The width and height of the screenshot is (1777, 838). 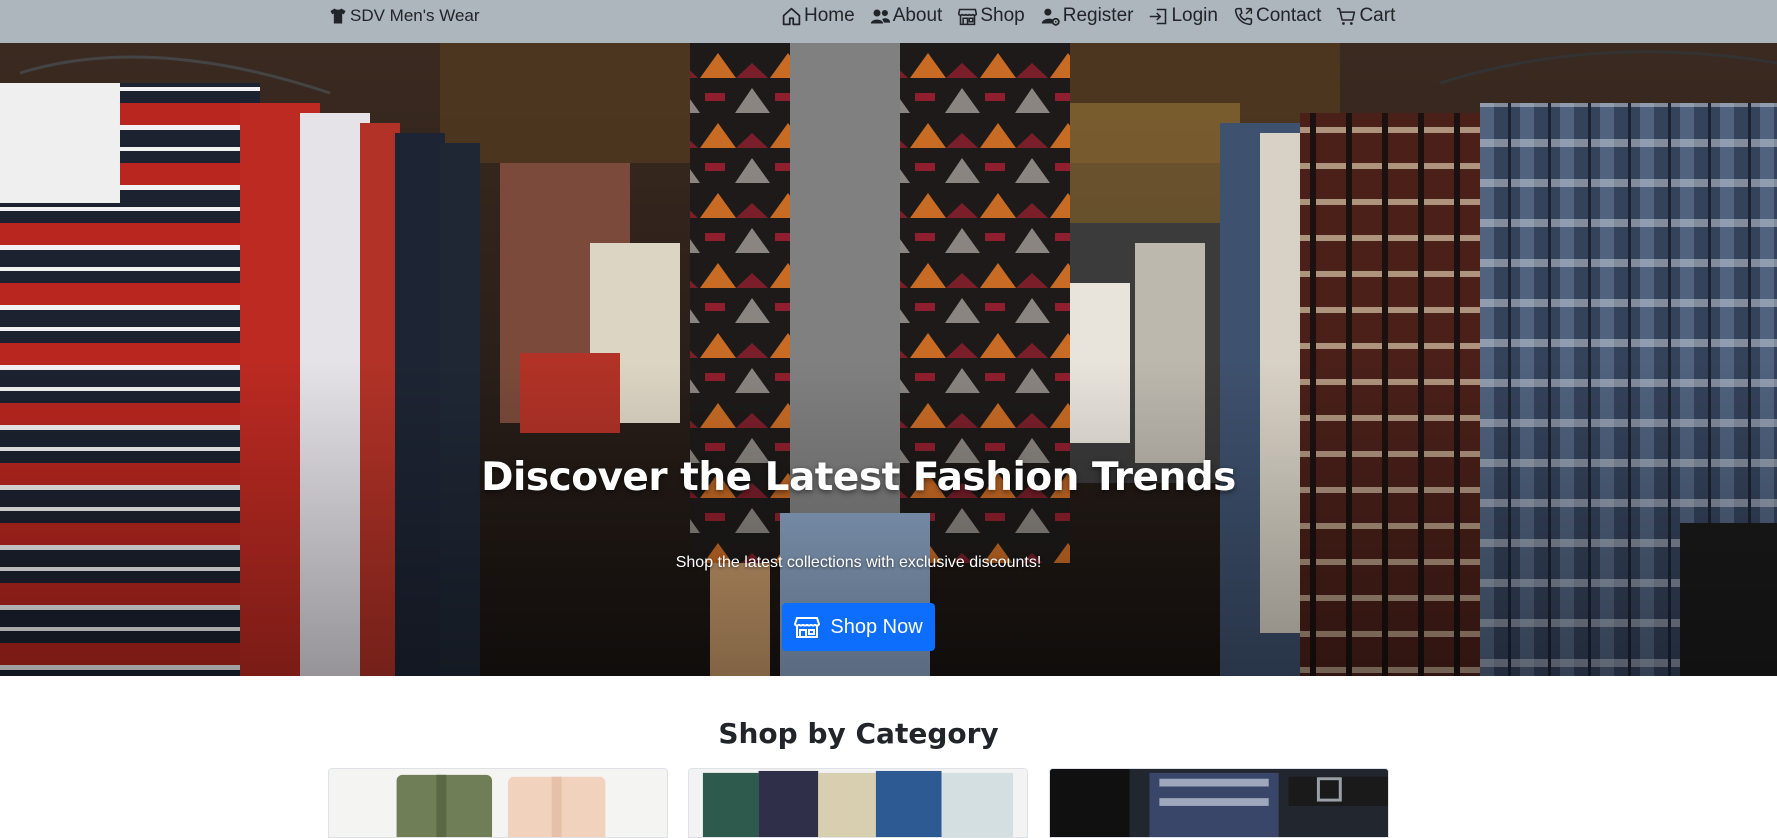 I want to click on login-icon, so click(x=1158, y=16).